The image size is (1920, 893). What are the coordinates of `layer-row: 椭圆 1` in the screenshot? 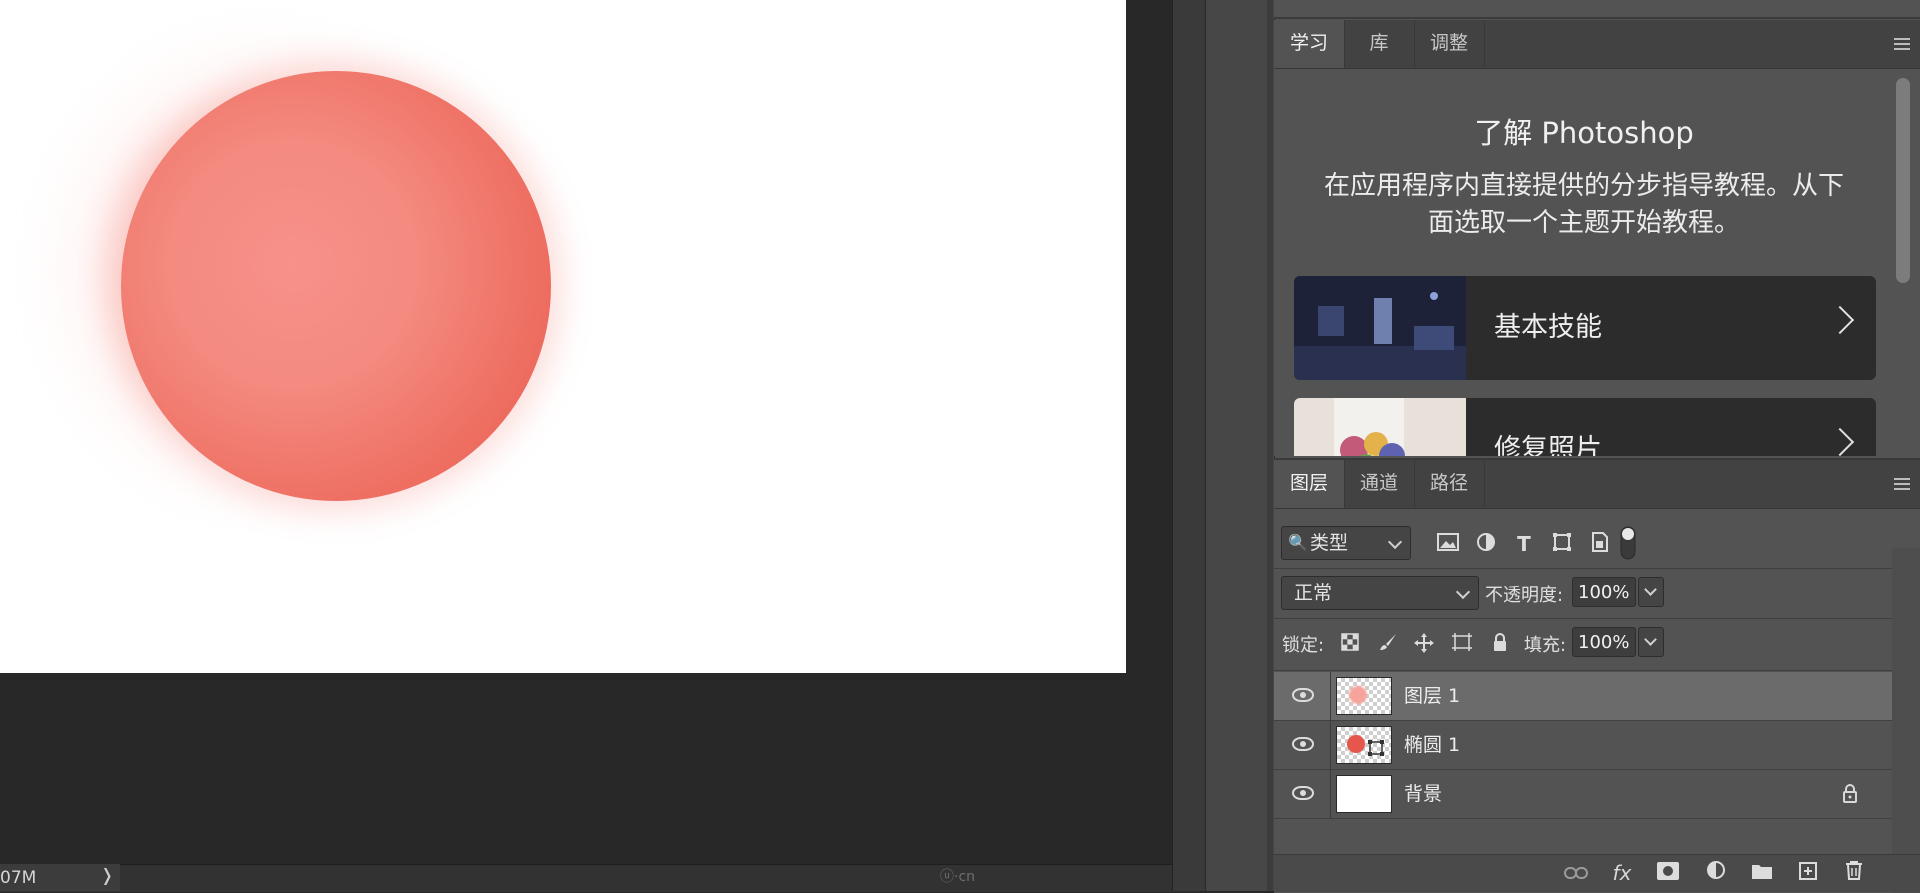 It's located at (1583, 745).